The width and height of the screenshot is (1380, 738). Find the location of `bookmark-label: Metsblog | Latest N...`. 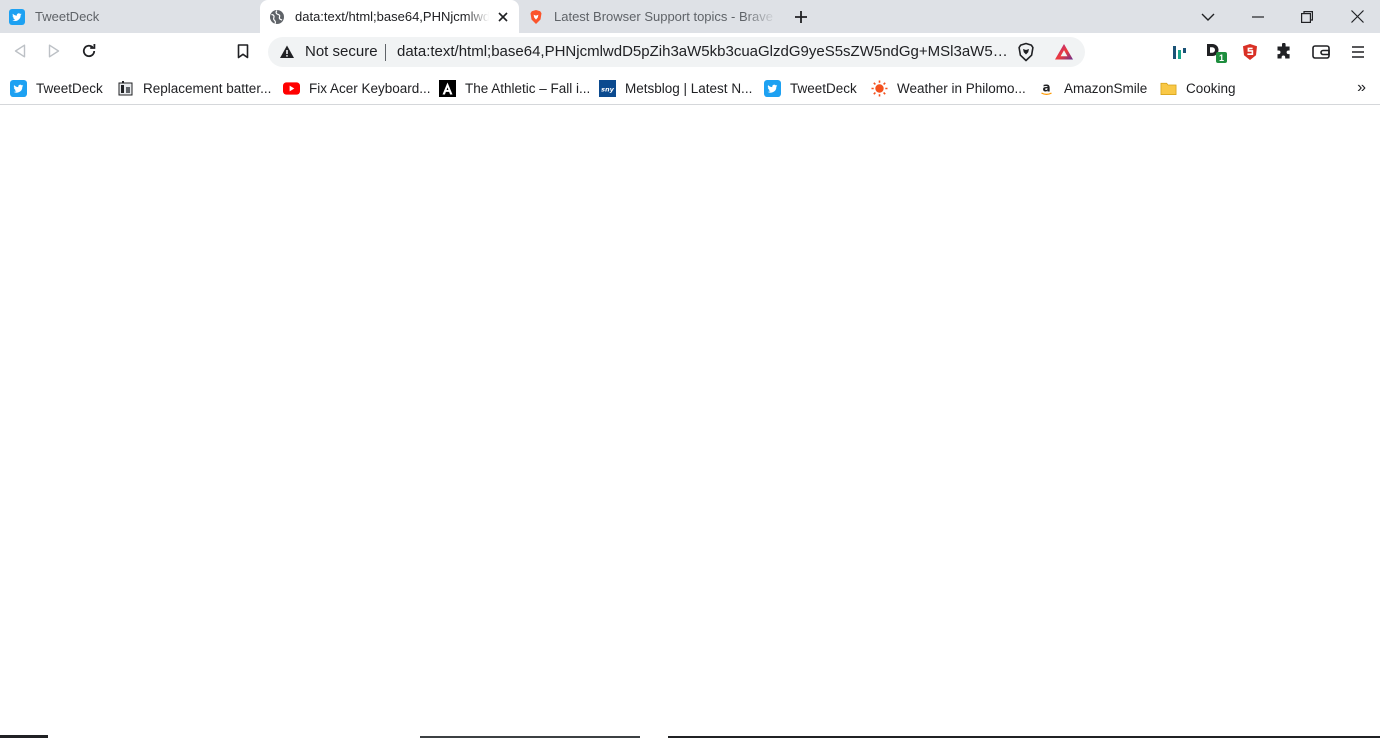

bookmark-label: Metsblog | Latest N... is located at coordinates (689, 88).